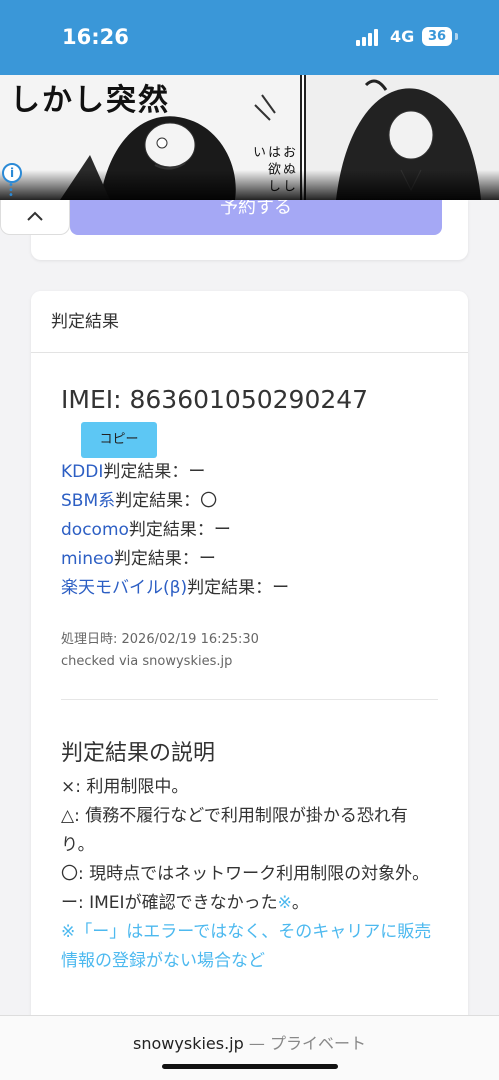 The image size is (499, 1080). Describe the element at coordinates (402, 36) in the screenshot. I see `network-type: 4G` at that location.